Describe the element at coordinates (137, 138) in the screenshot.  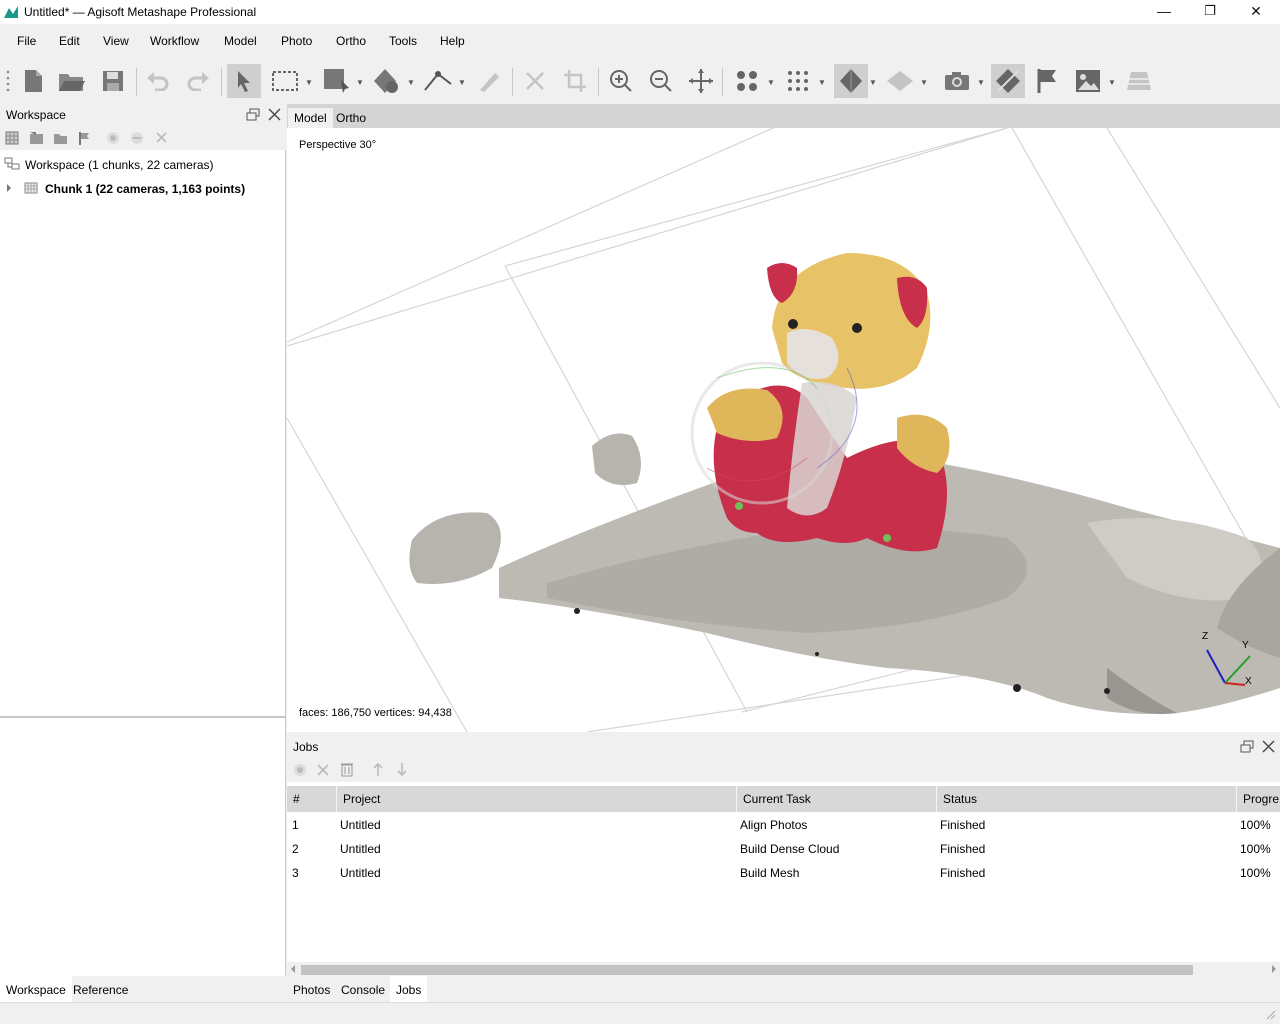
I see `disable-icon` at that location.